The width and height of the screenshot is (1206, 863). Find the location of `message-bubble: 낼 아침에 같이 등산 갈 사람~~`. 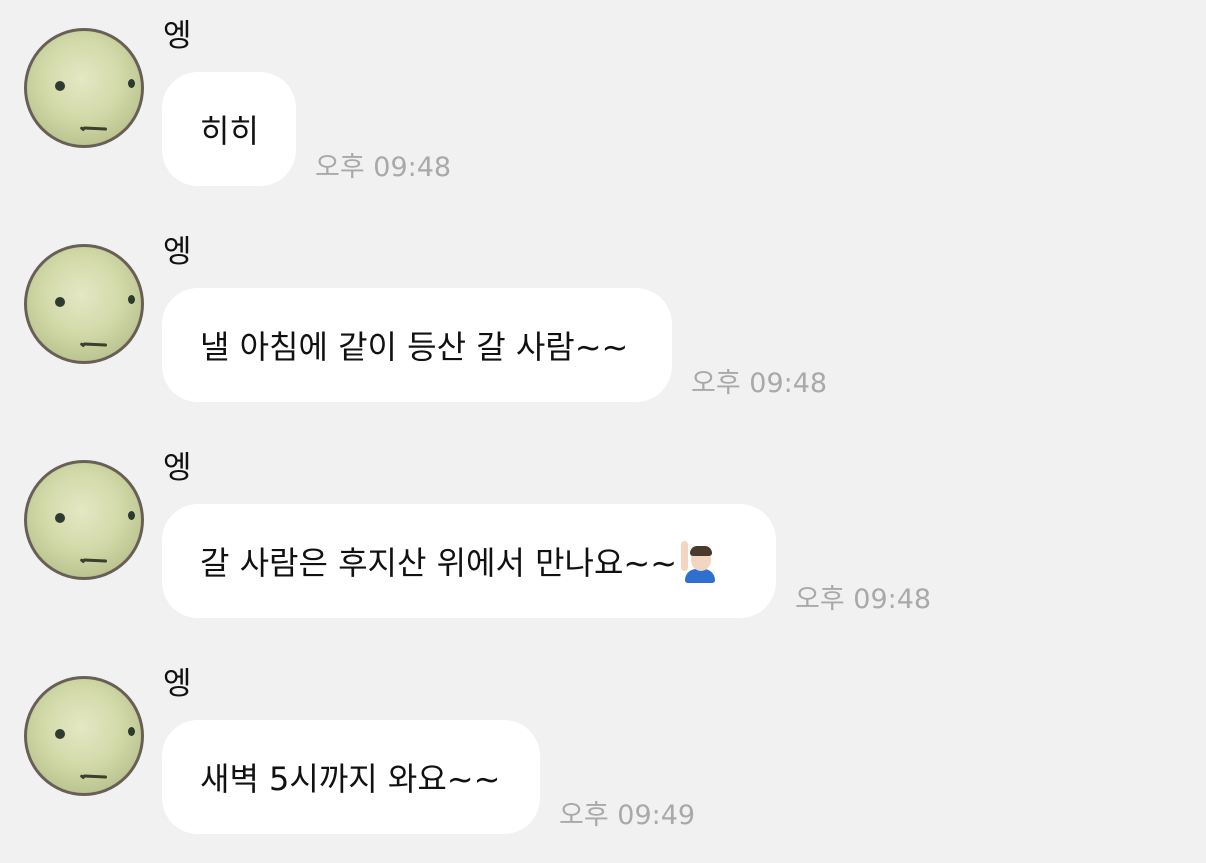

message-bubble: 낼 아침에 같이 등산 갈 사람~~ is located at coordinates (417, 345).